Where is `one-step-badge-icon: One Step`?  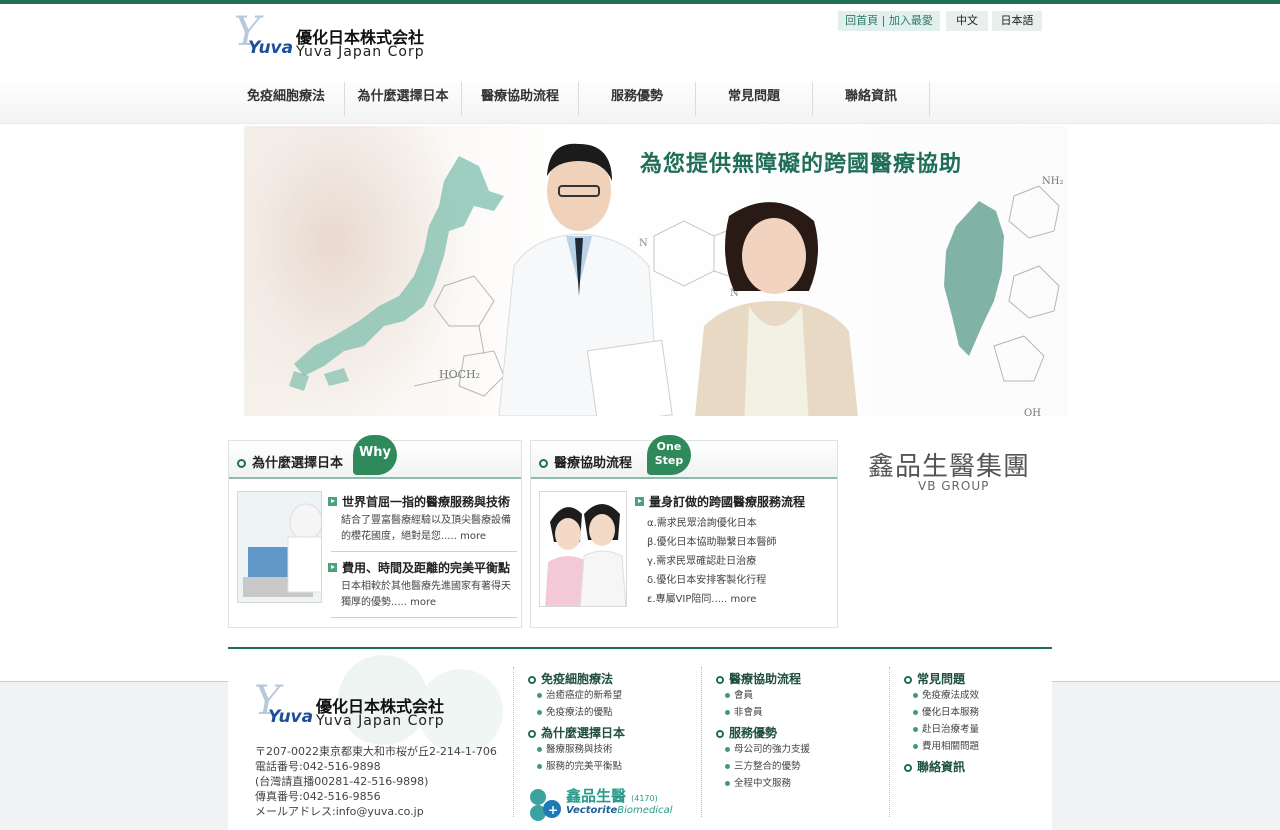
one-step-badge-icon: One Step is located at coordinates (669, 455).